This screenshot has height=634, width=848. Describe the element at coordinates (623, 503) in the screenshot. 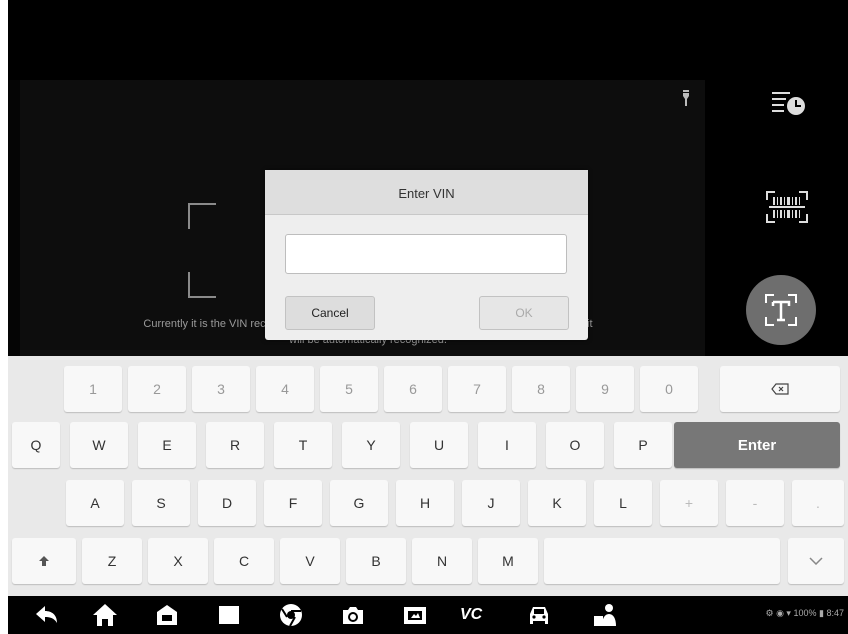

I see `key-l: L` at that location.